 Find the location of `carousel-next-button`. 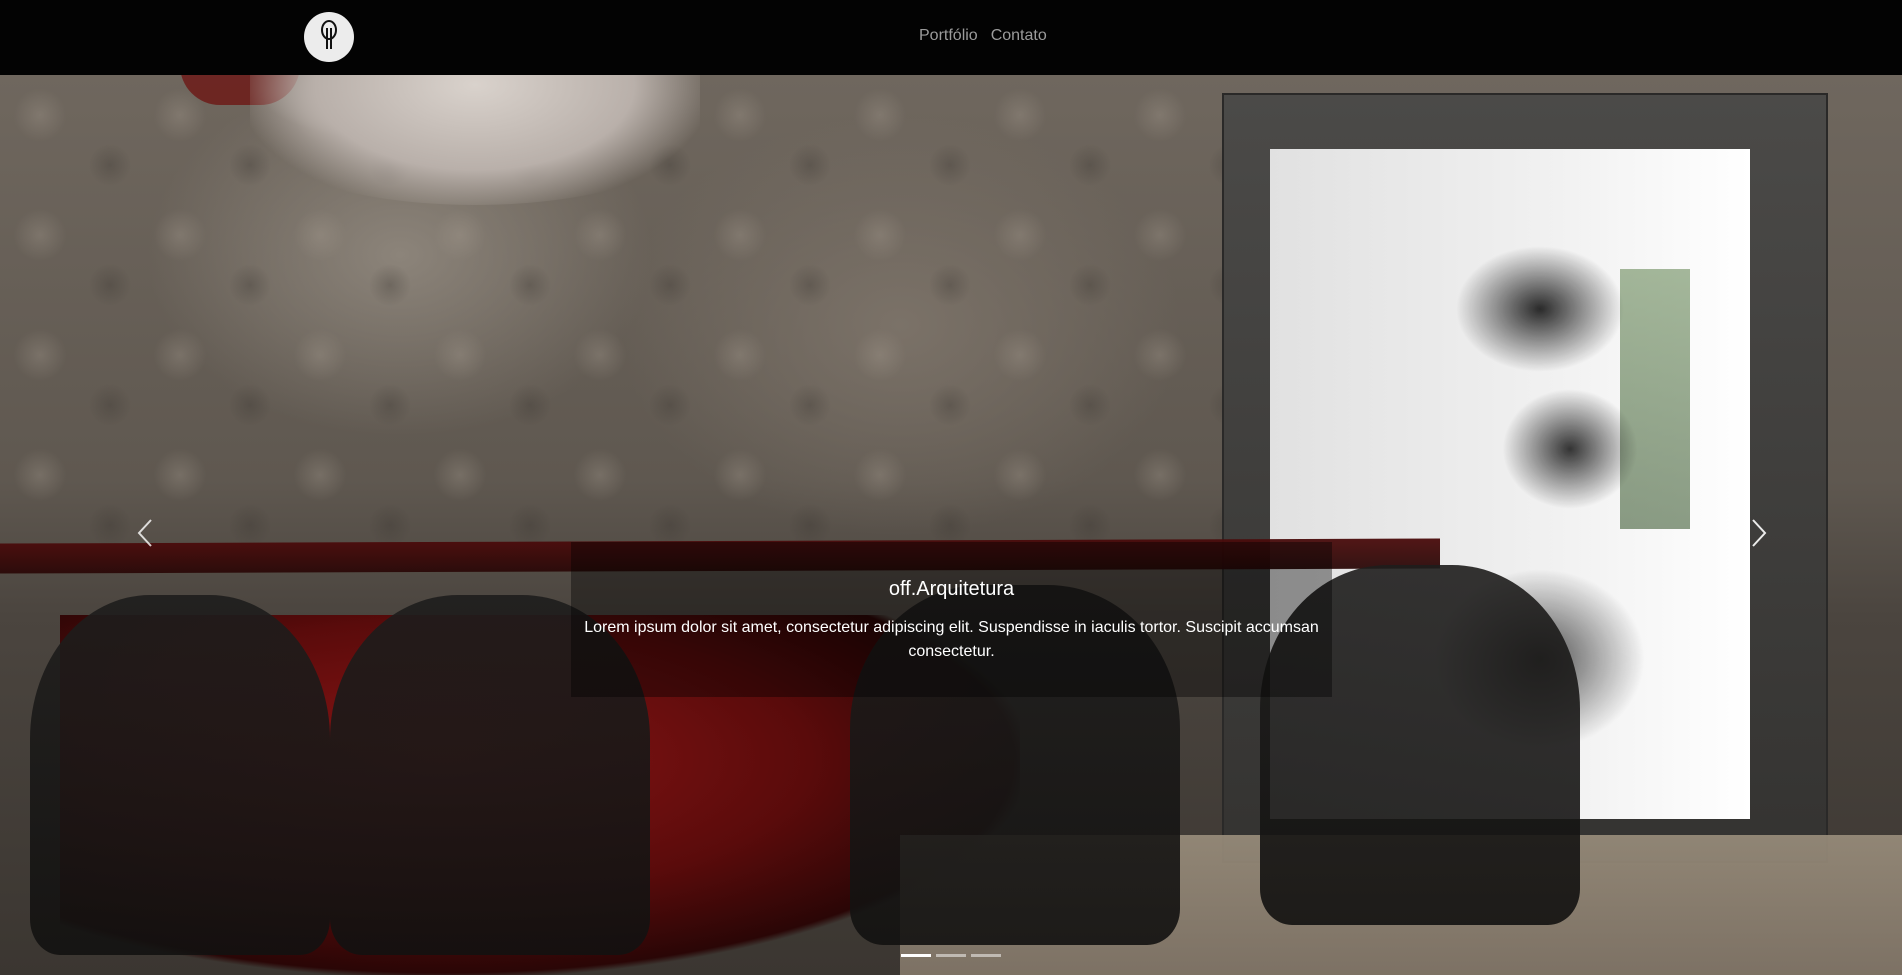

carousel-next-button is located at coordinates (1759, 535).